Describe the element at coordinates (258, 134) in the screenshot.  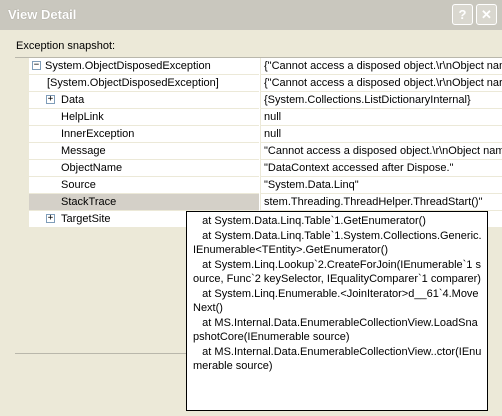
I see `grid-row-innerexception: InnerException null` at that location.